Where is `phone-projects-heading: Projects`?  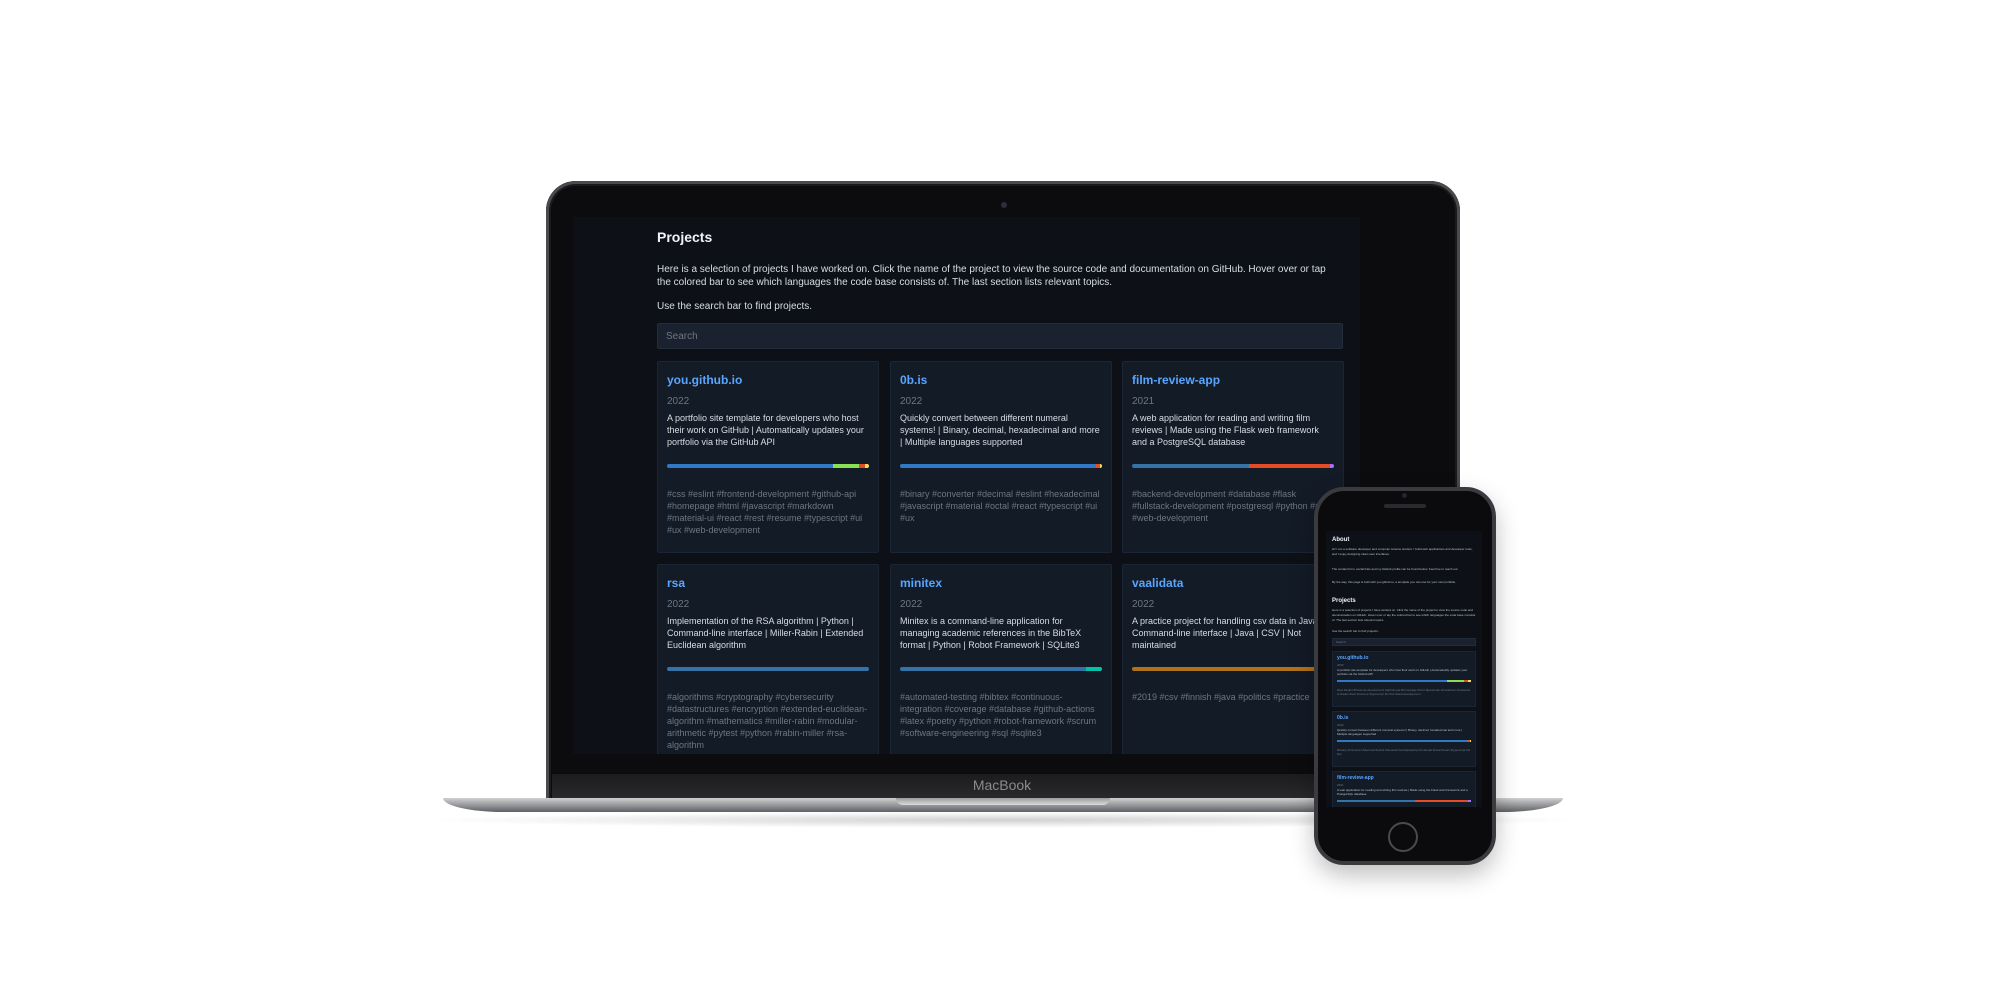 phone-projects-heading: Projects is located at coordinates (1344, 601).